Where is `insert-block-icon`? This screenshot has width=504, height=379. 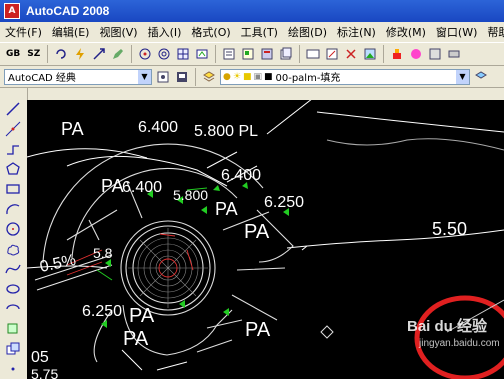 insert-block-icon is located at coordinates (13, 329).